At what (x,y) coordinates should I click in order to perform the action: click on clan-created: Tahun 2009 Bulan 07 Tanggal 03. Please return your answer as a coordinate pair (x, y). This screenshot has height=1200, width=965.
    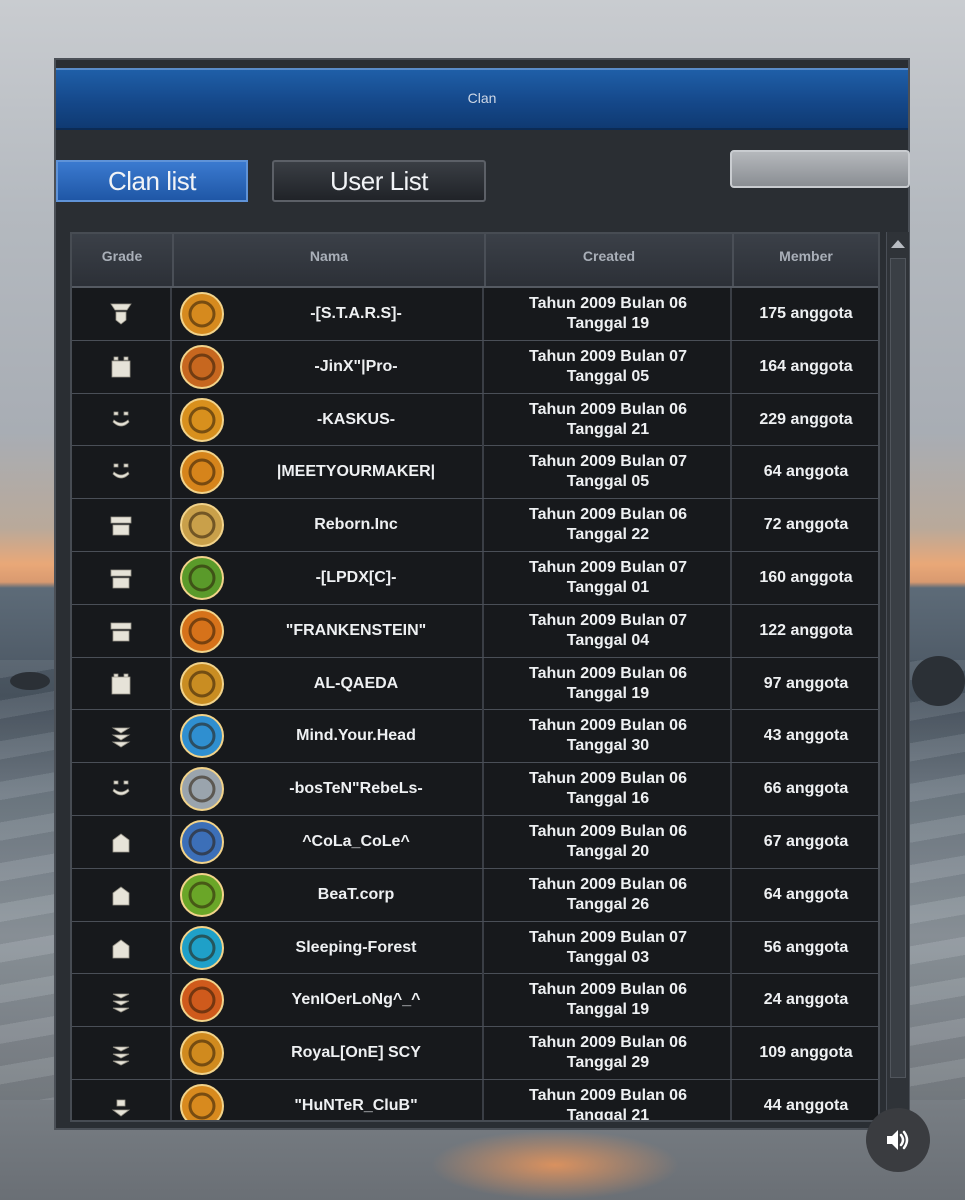
    Looking at the image, I should click on (609, 947).